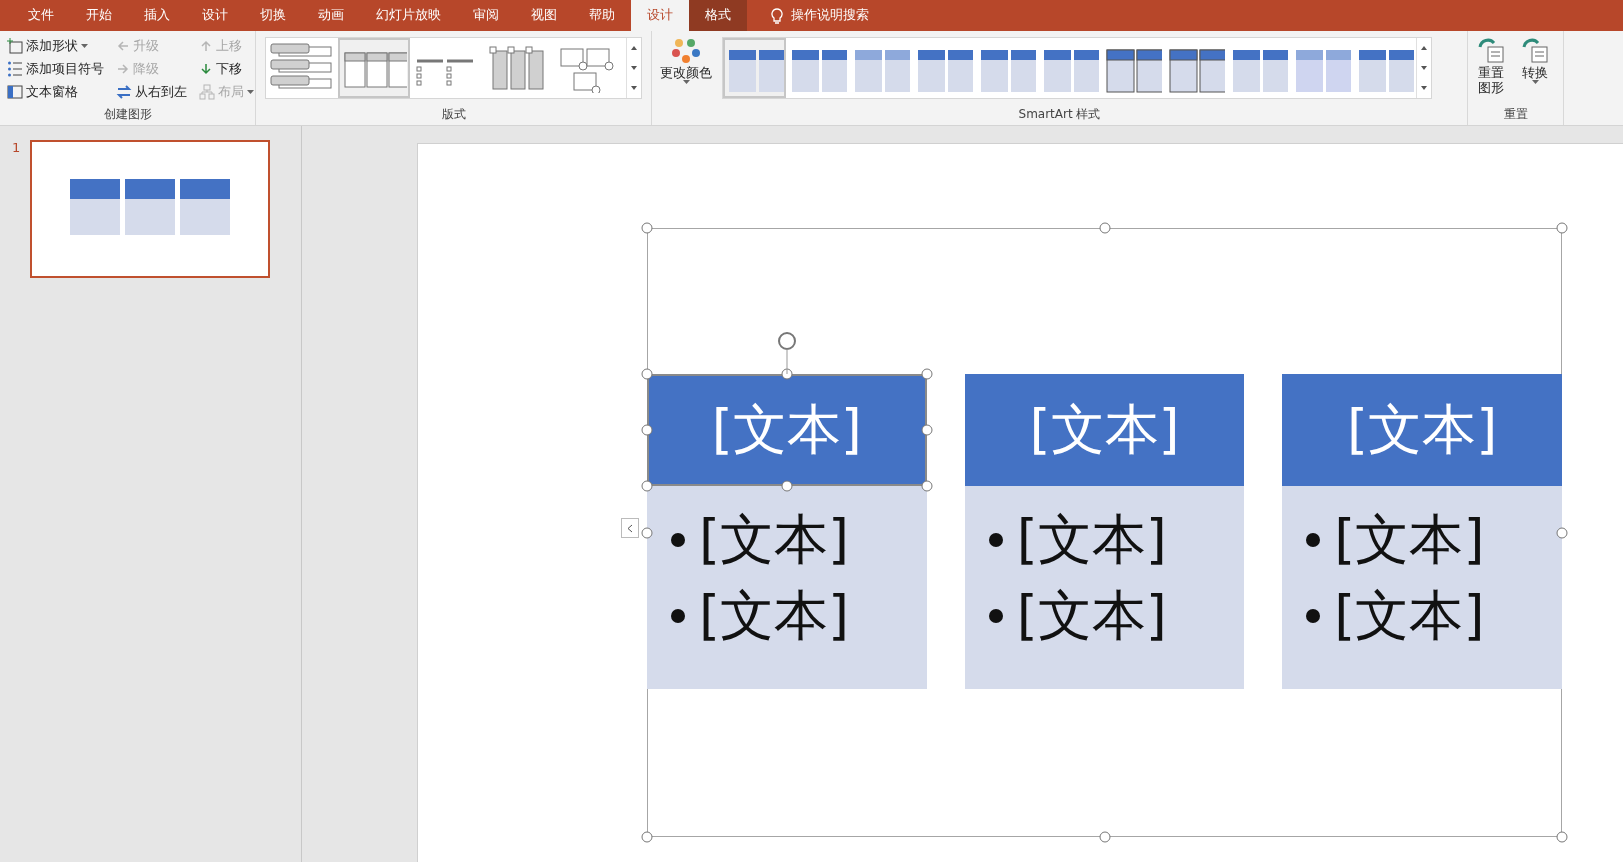 This screenshot has height=862, width=1623. Describe the element at coordinates (408, 15) in the screenshot. I see `ribbon-tab: 幻灯片放映` at that location.